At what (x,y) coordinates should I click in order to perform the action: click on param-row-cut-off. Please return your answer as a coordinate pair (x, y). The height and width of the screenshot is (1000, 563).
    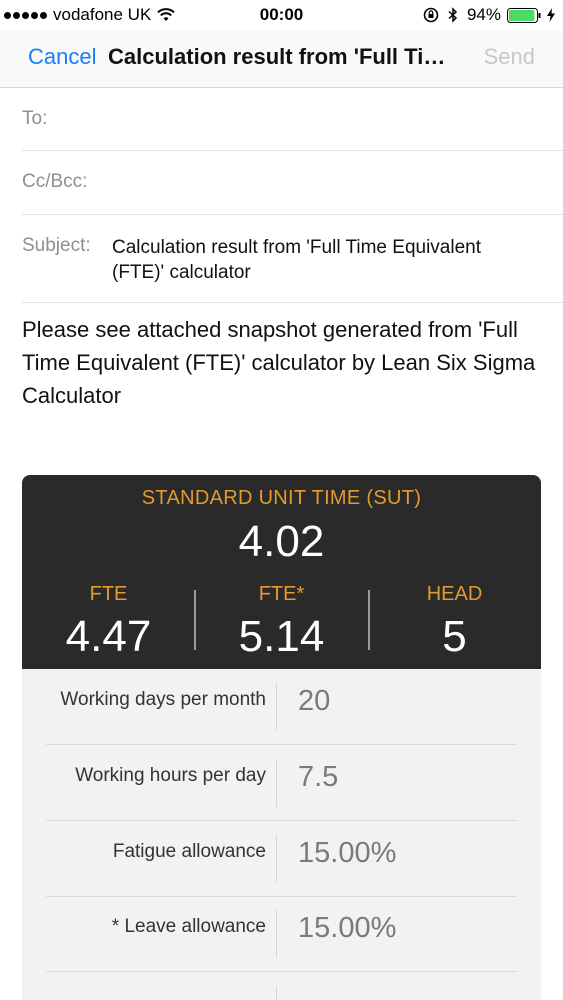
    Looking at the image, I should click on (281, 986).